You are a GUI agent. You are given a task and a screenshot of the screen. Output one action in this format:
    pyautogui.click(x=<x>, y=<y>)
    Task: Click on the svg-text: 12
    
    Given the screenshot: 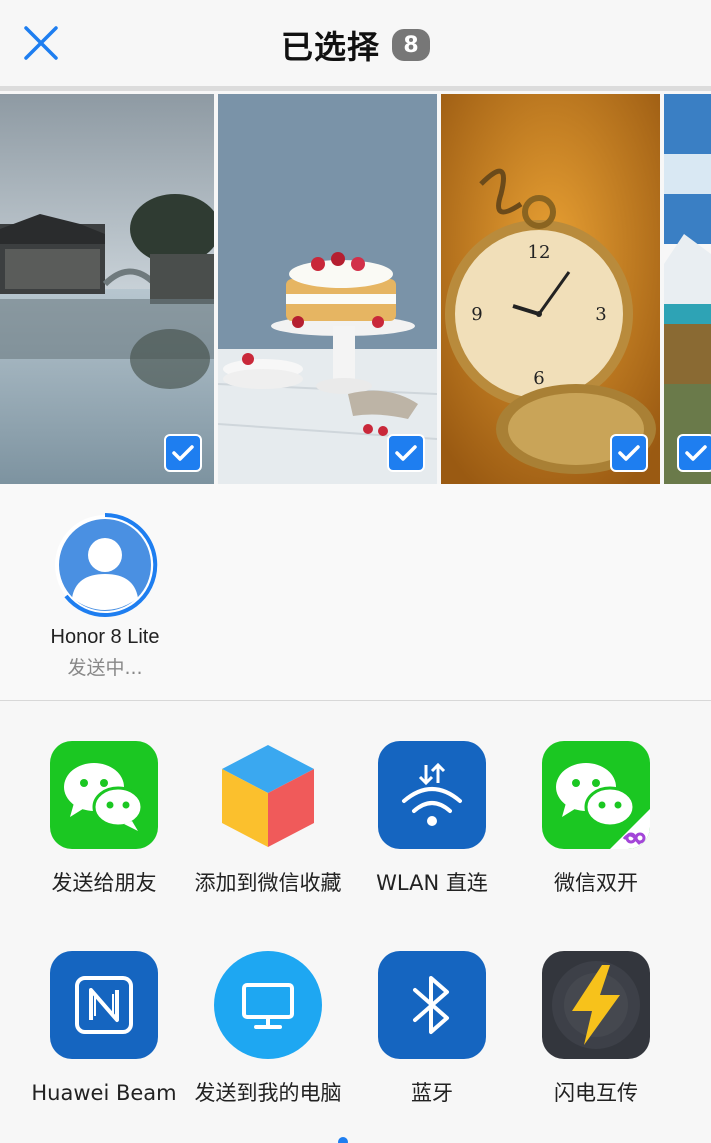 What is the action you would take?
    pyautogui.click(x=539, y=252)
    